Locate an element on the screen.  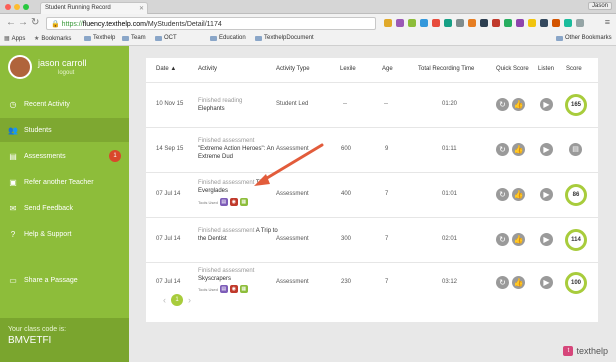
bookmark-bookmarks: ★ Bookmarks is located at coordinates (52, 39).